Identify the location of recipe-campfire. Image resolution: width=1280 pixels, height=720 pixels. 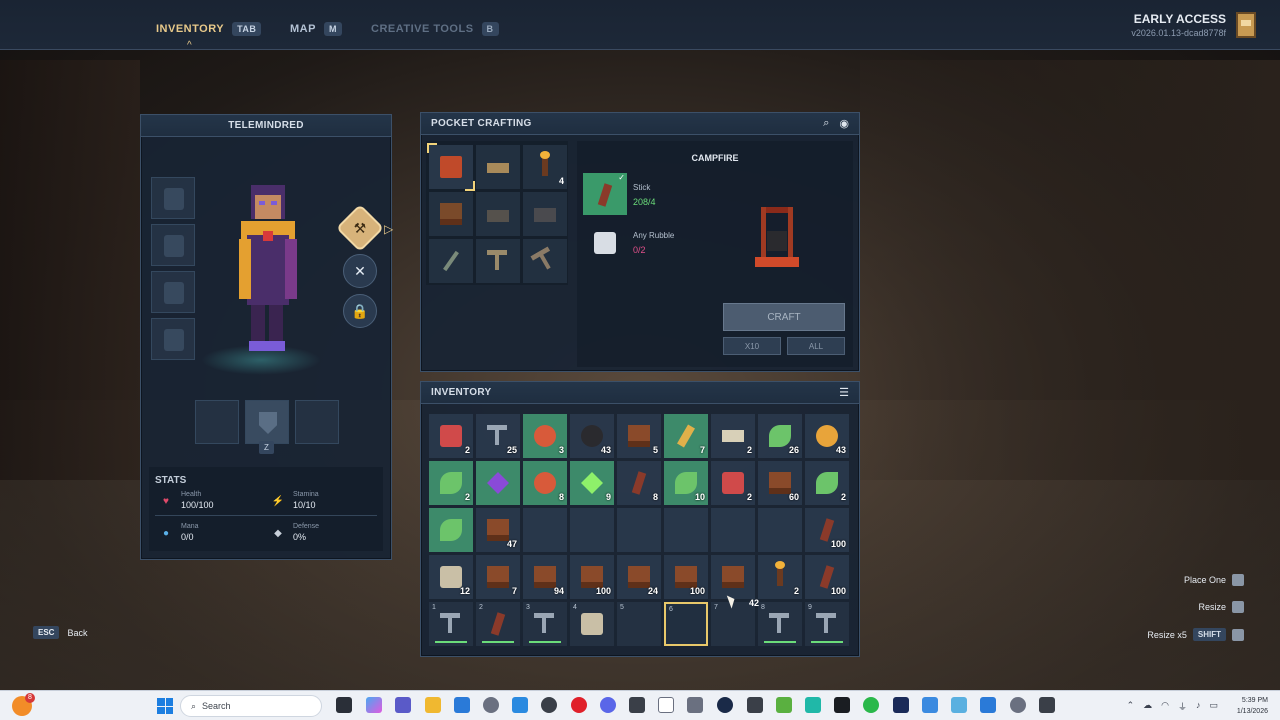
(451, 167).